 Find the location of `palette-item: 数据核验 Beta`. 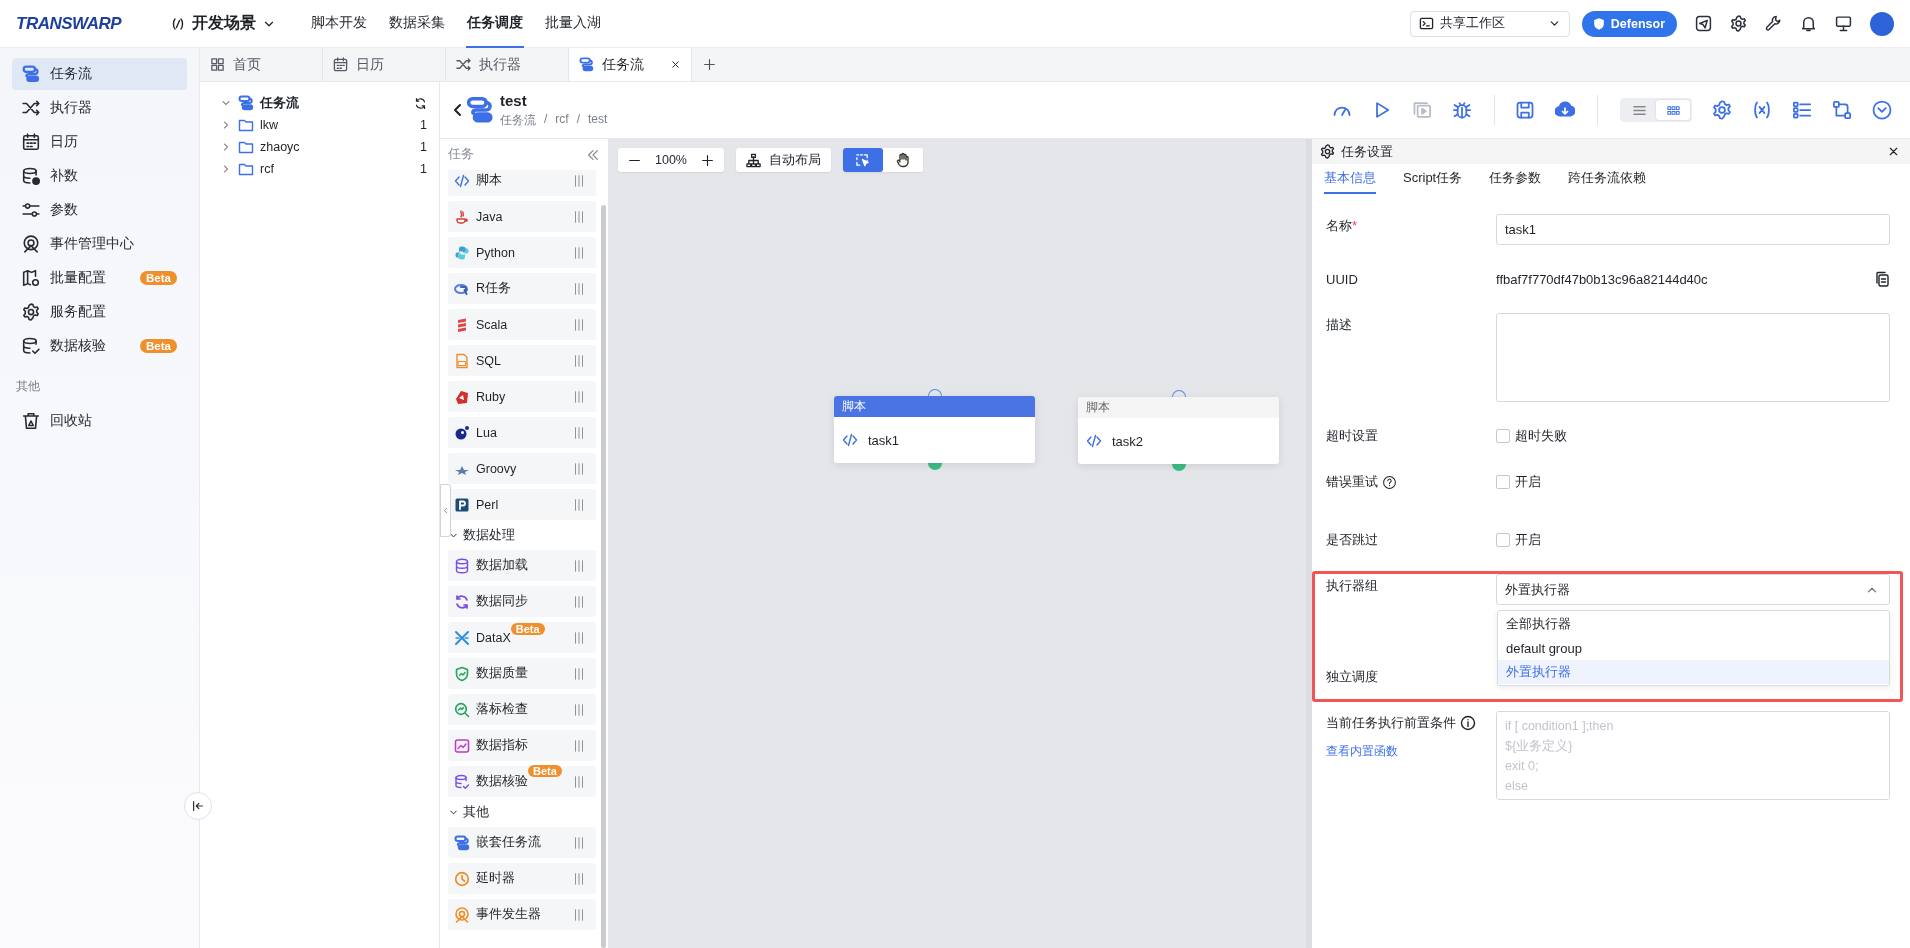

palette-item: 数据核验 Beta is located at coordinates (522, 781).